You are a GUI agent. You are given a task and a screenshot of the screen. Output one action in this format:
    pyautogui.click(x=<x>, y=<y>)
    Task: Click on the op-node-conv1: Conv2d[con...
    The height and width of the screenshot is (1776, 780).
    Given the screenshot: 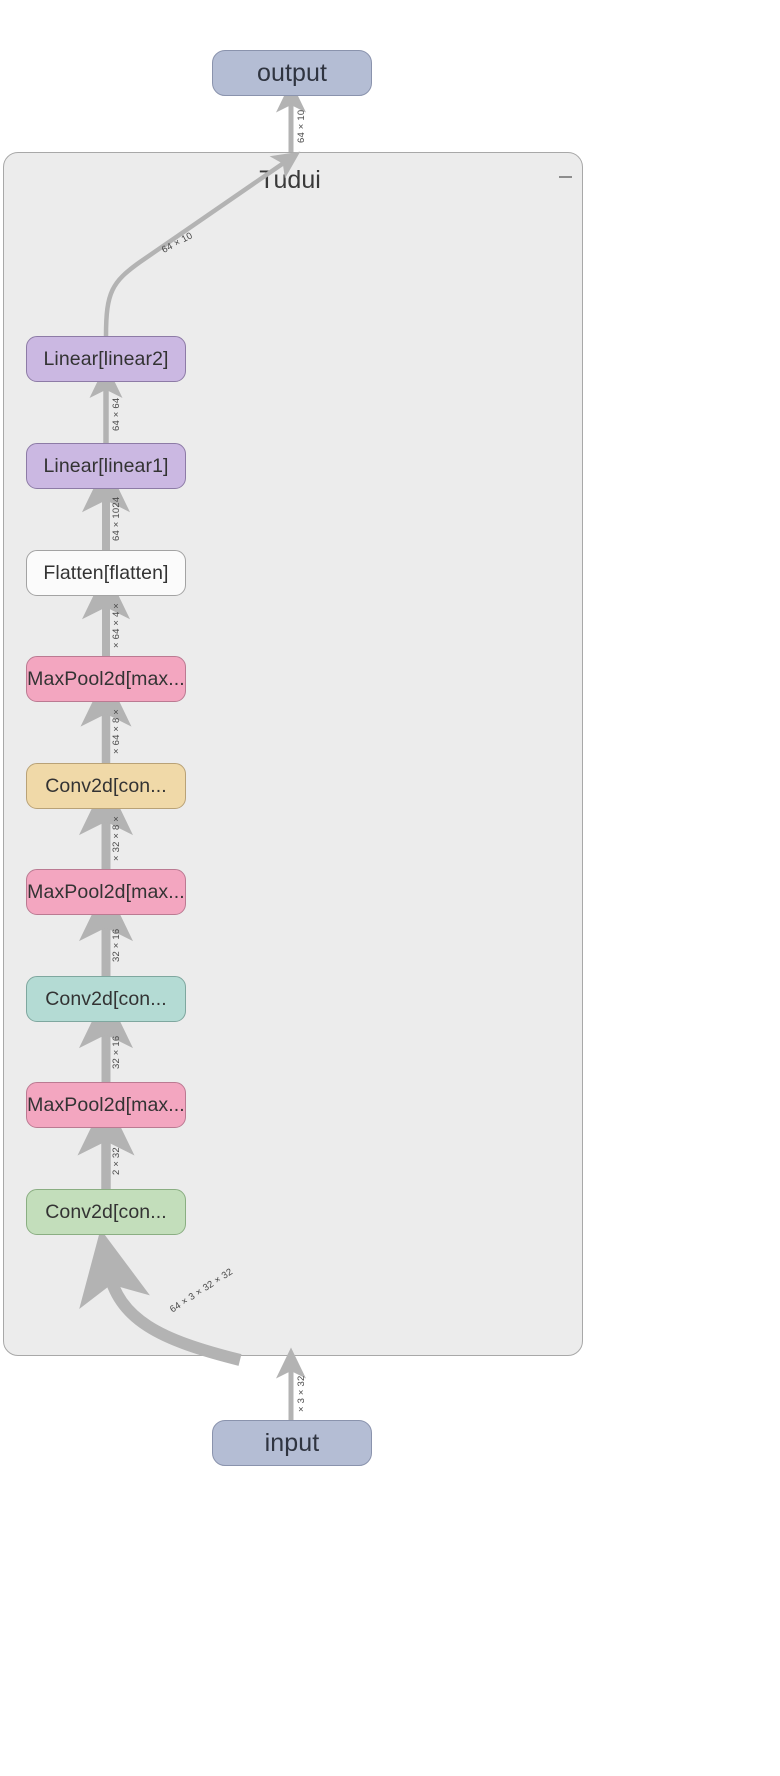 What is the action you would take?
    pyautogui.click(x=106, y=1212)
    